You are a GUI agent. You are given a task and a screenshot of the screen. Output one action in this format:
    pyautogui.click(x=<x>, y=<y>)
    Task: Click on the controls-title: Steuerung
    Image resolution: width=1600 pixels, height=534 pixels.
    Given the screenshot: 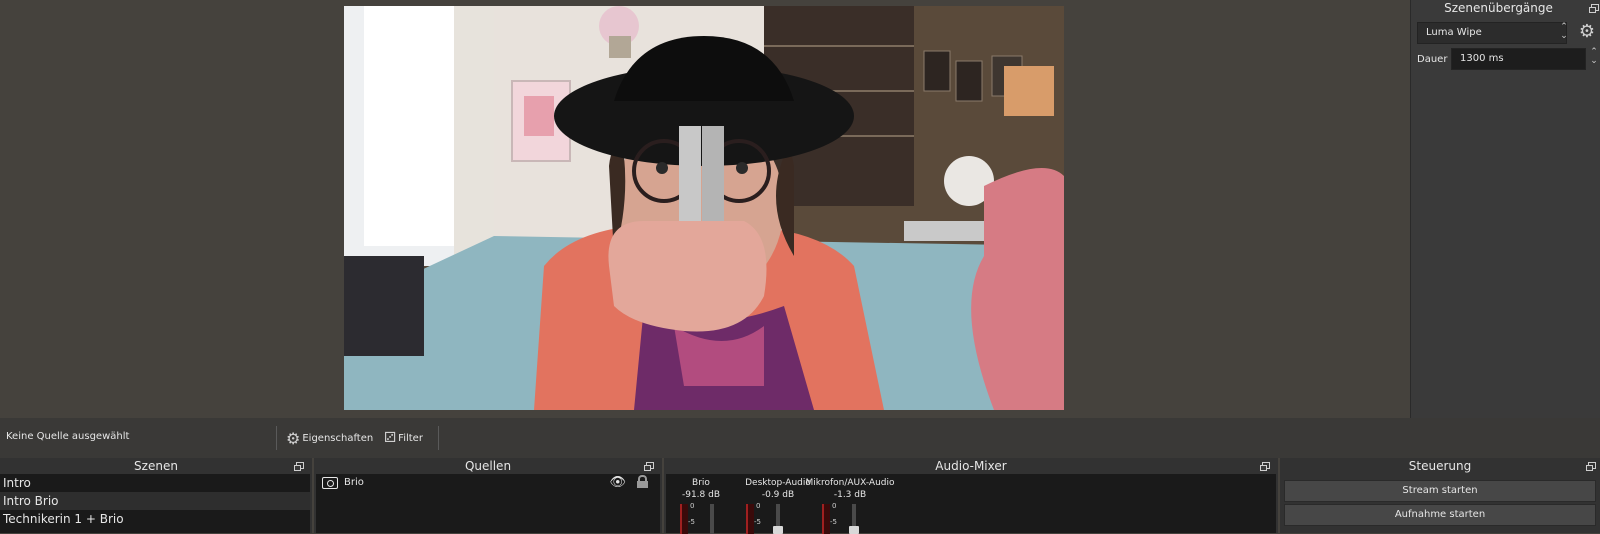 What is the action you would take?
    pyautogui.click(x=1440, y=466)
    